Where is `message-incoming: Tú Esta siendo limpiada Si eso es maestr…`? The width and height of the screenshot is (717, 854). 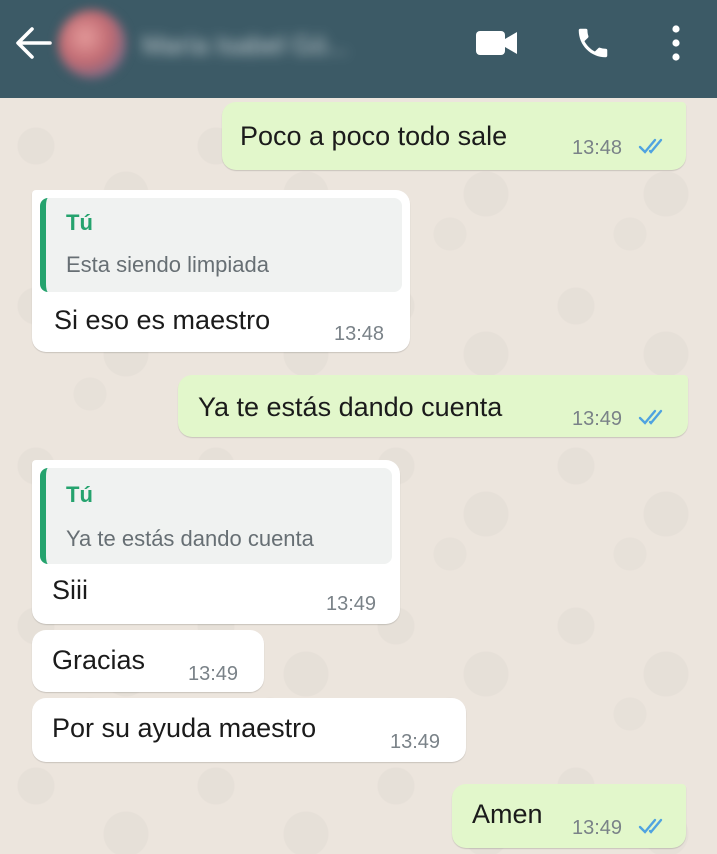
message-incoming: Tú Esta siendo limpiada Si eso es maestr… is located at coordinates (221, 271).